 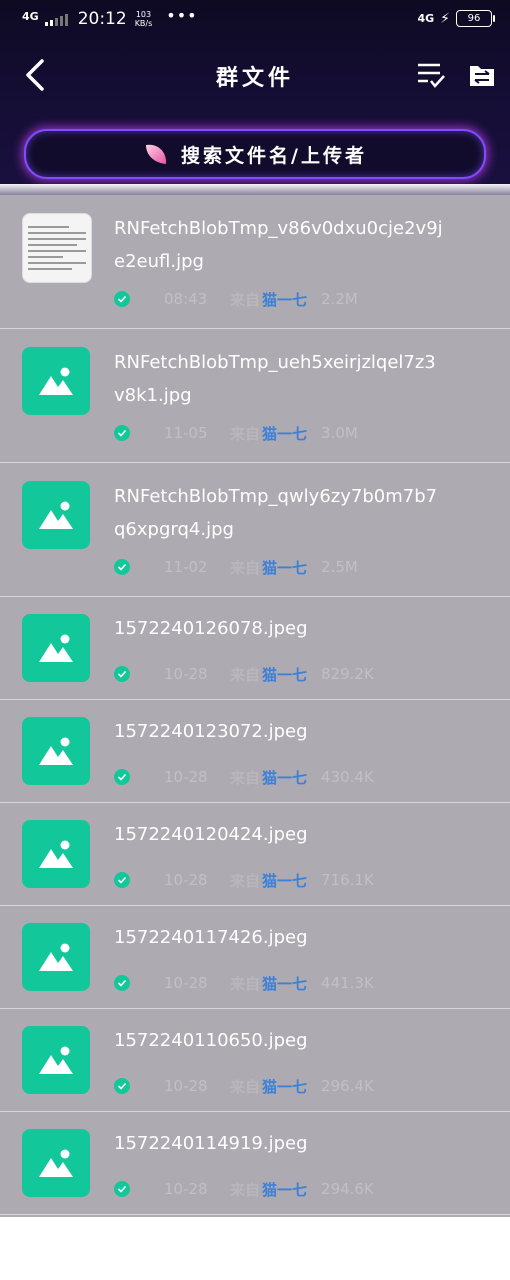 I want to click on file-name: 1572240120424.jpeg, so click(x=211, y=834).